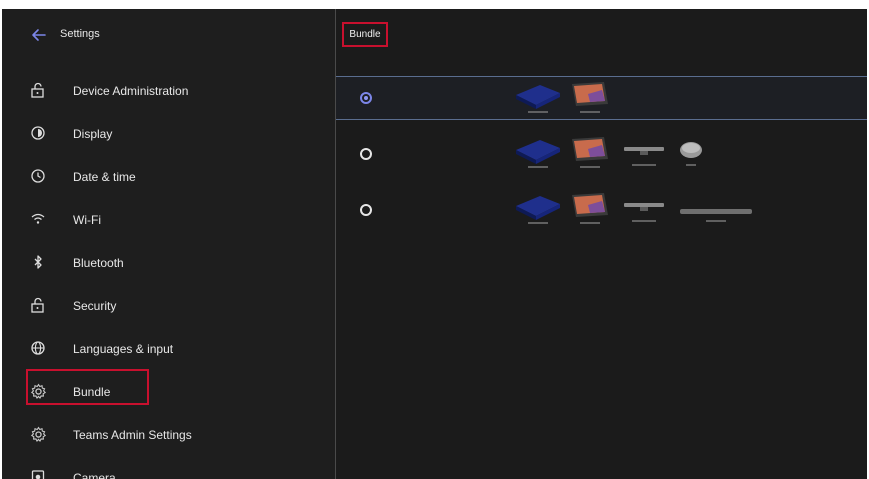 This screenshot has height=479, width=869. Describe the element at coordinates (168, 467) in the screenshot. I see `sidebar-item-camera: Camera` at that location.